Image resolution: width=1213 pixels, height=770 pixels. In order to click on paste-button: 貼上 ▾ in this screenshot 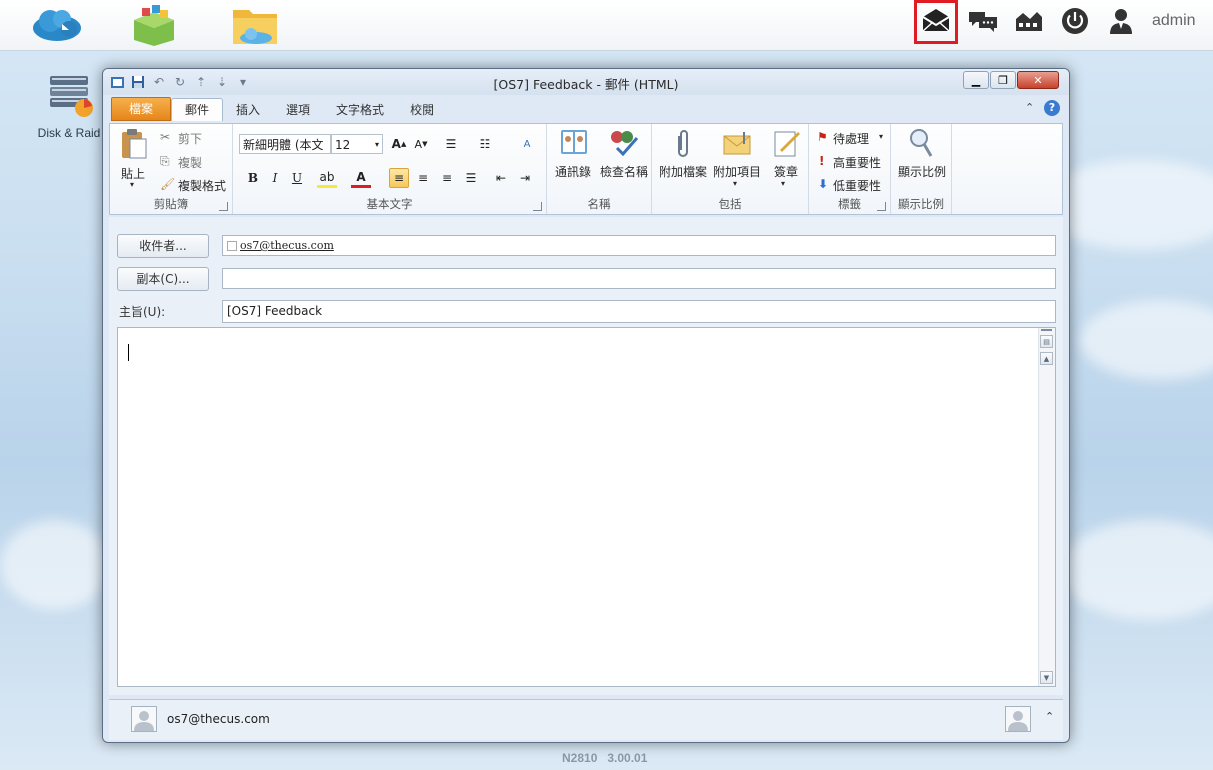, I will do `click(134, 160)`.